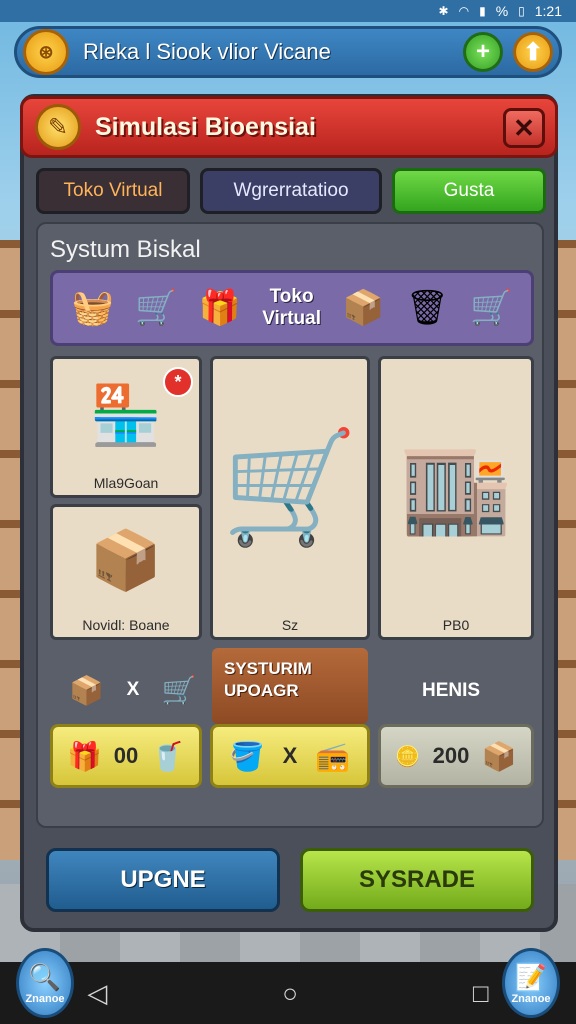  I want to click on tab-bar: Toko Virtual Wgrerratatioo Gusta, so click(291, 191).